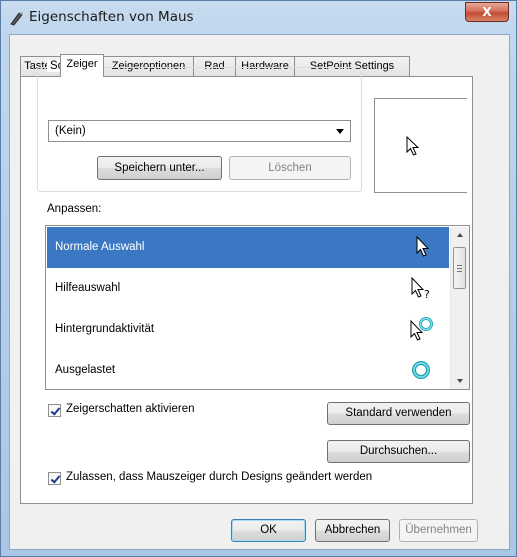 Image resolution: width=517 pixels, height=557 pixels. Describe the element at coordinates (111, 17) in the screenshot. I see `window-title: Eigenschaften von Maus` at that location.